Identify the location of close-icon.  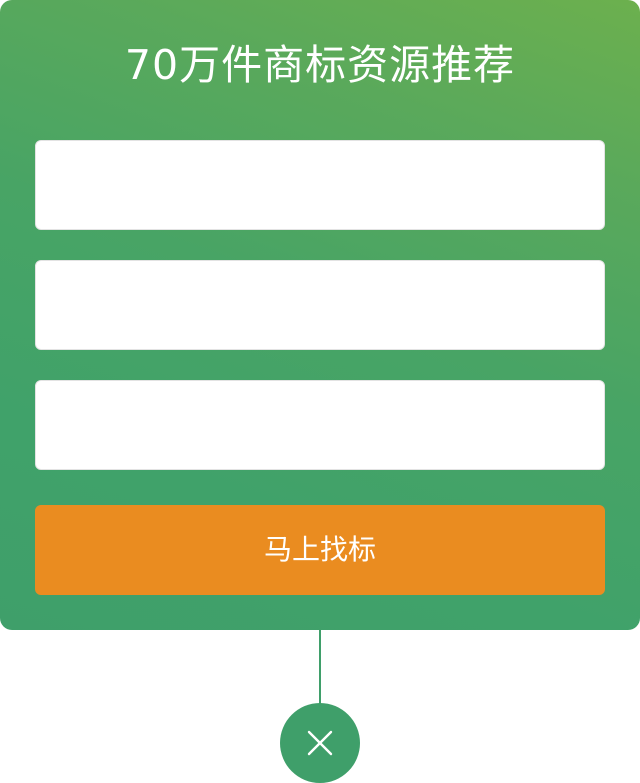
(320, 743).